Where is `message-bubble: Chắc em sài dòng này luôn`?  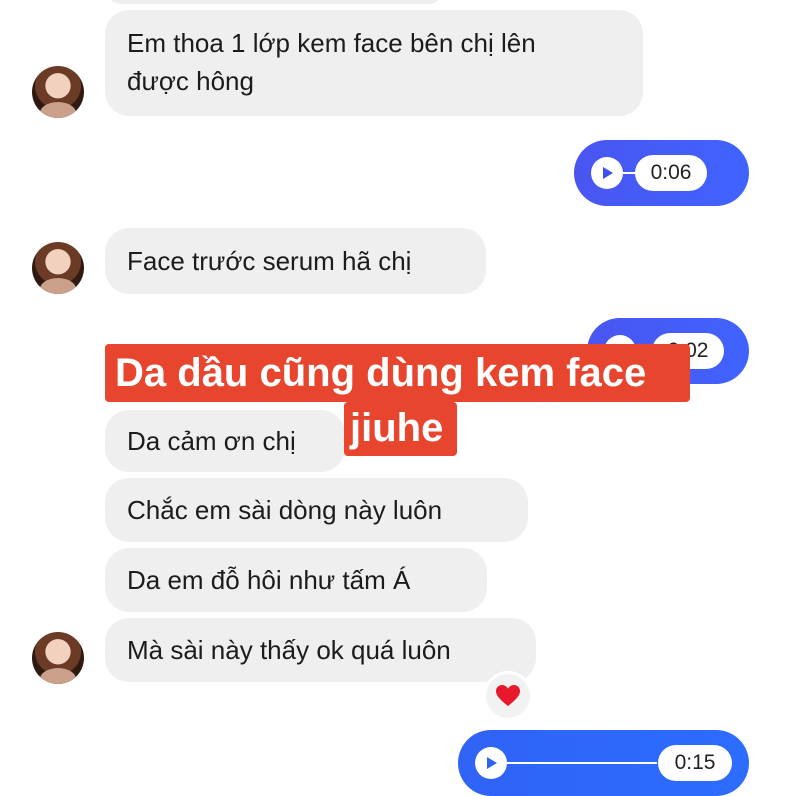
message-bubble: Chắc em sài dòng này luôn is located at coordinates (316, 510).